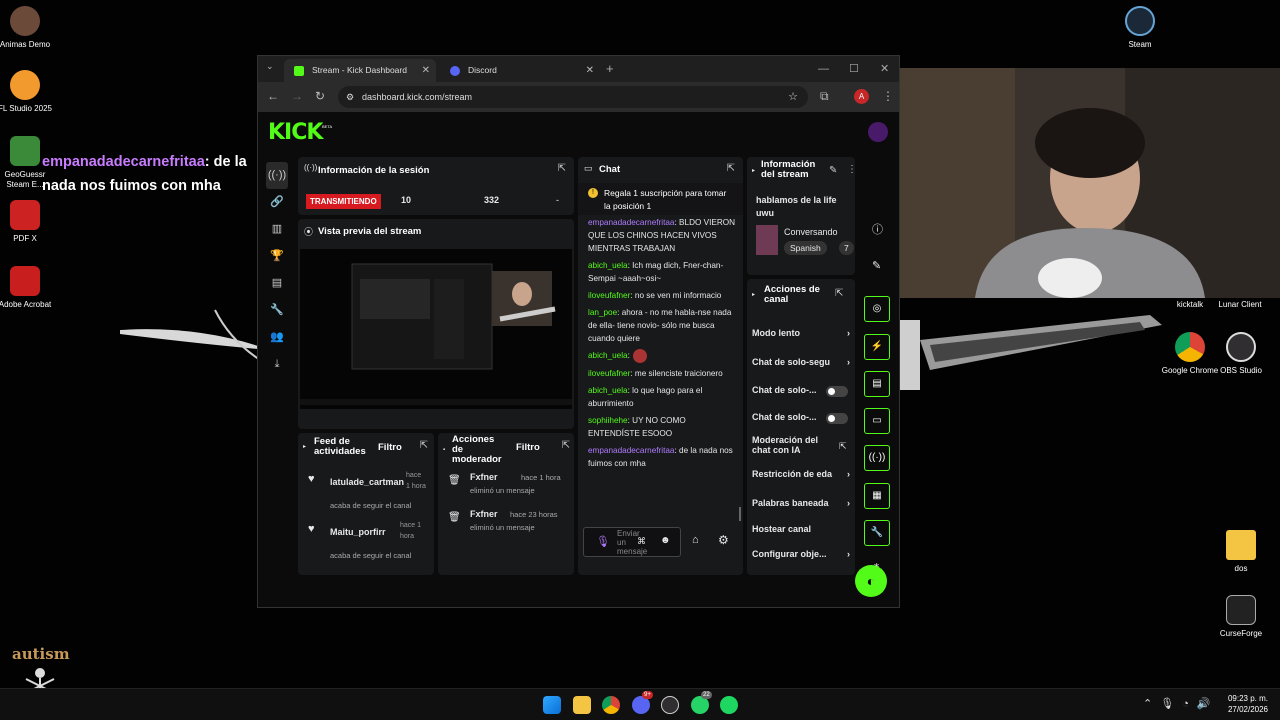 This screenshot has height=720, width=1280. I want to click on windows-start-icon, so click(552, 705).